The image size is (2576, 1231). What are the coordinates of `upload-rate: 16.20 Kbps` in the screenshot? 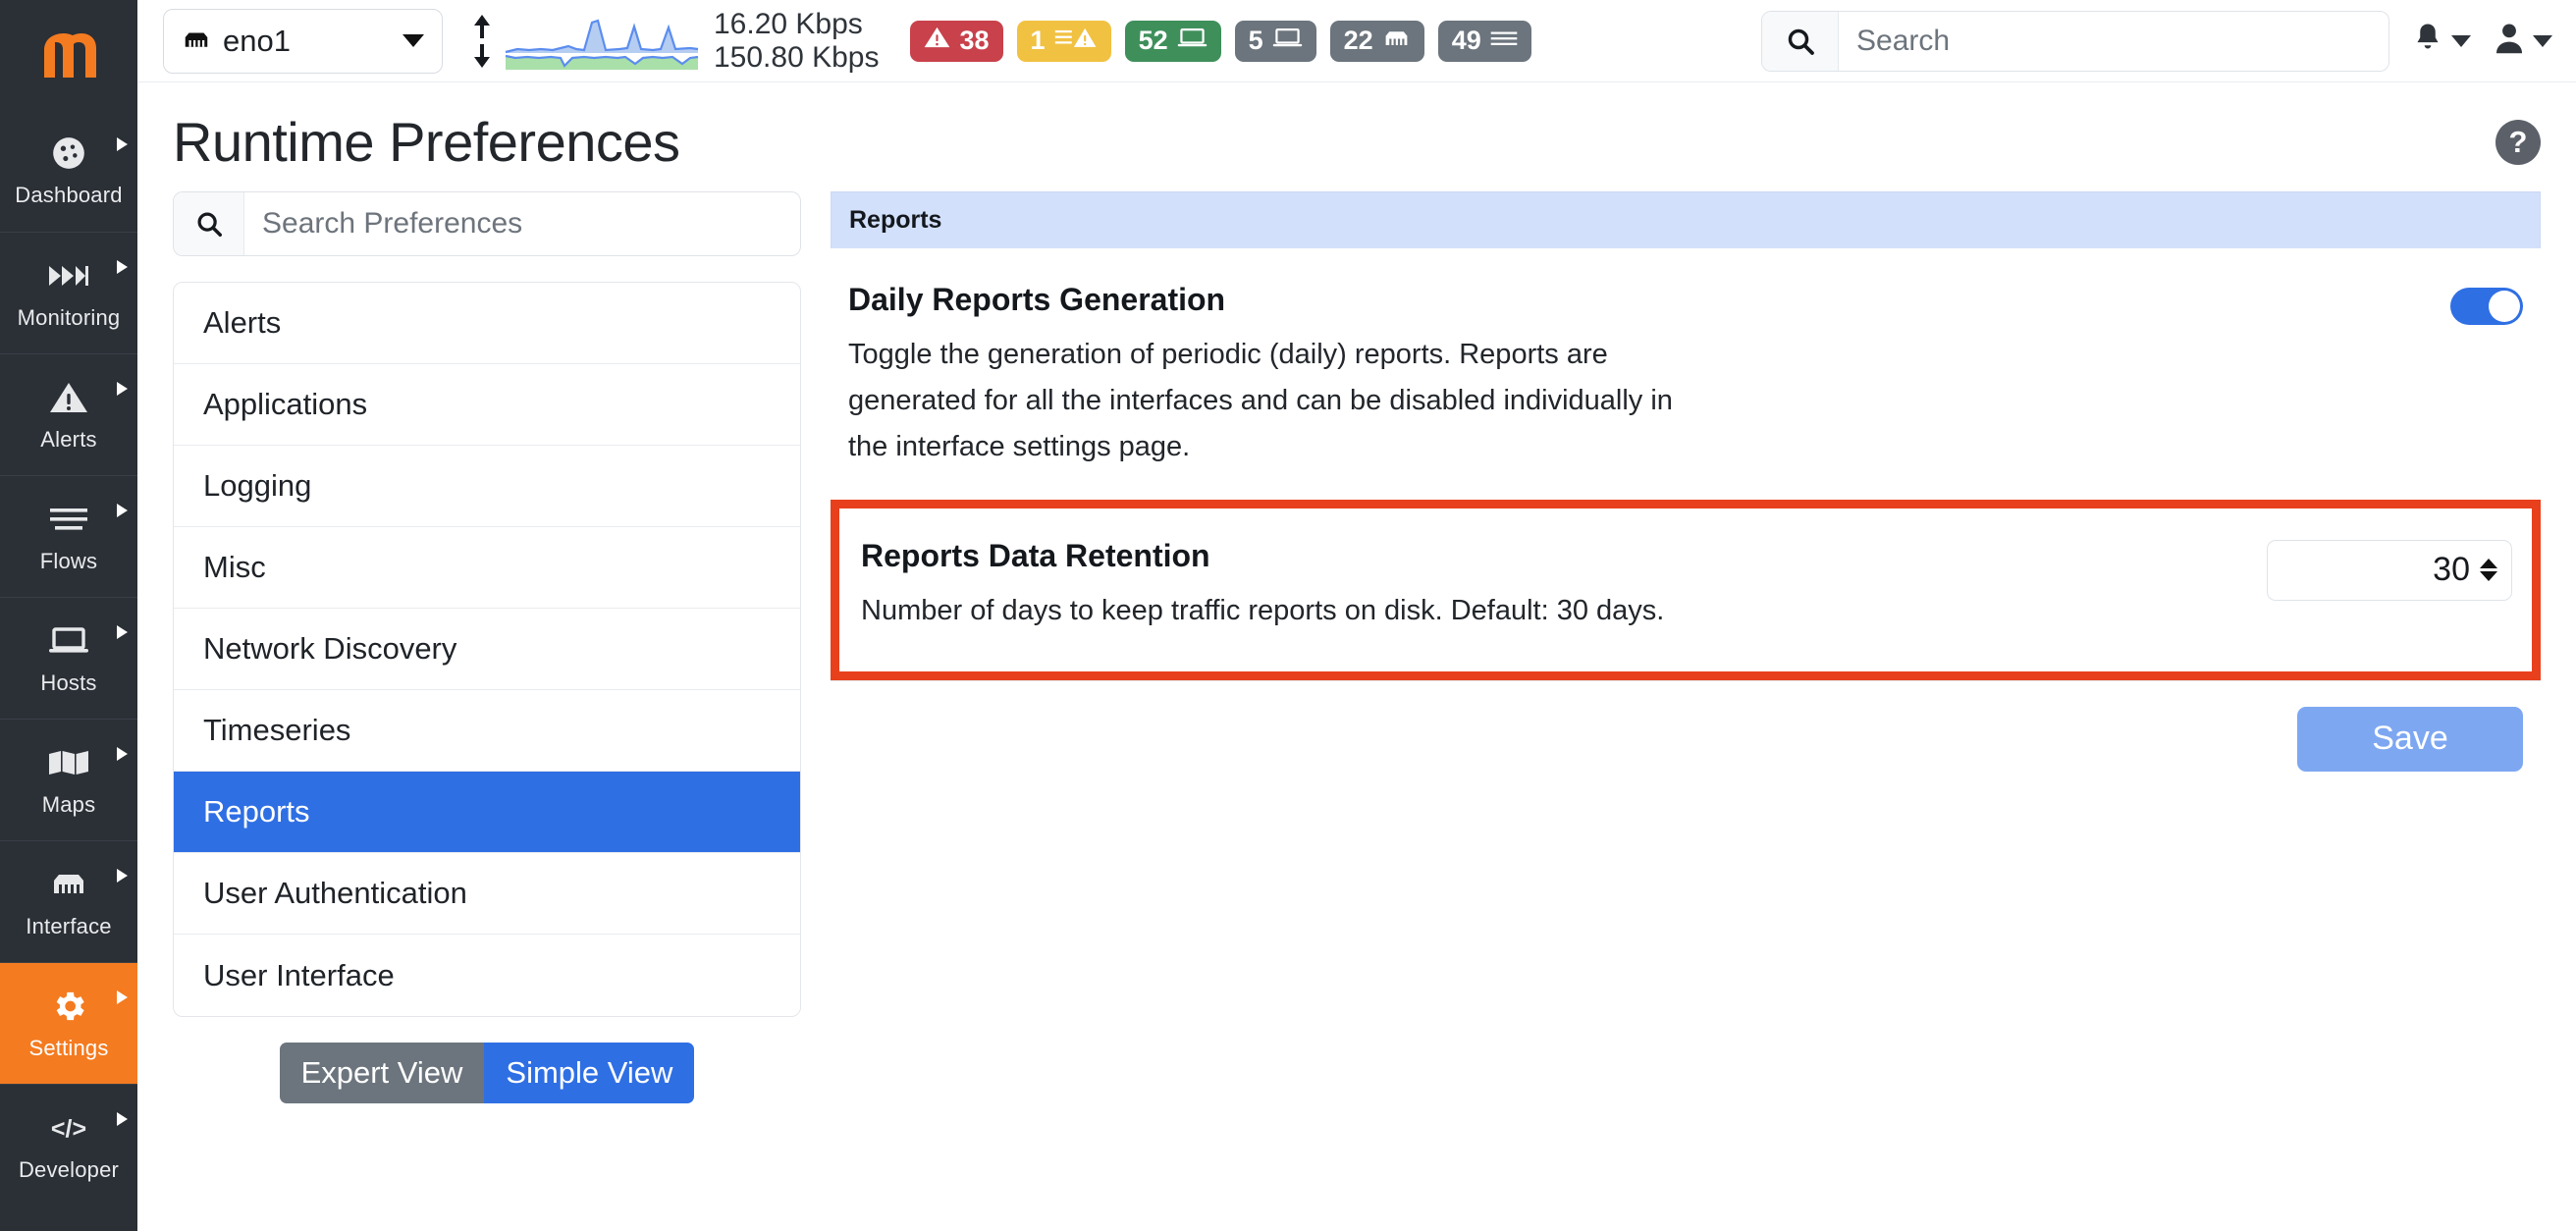 It's located at (788, 23).